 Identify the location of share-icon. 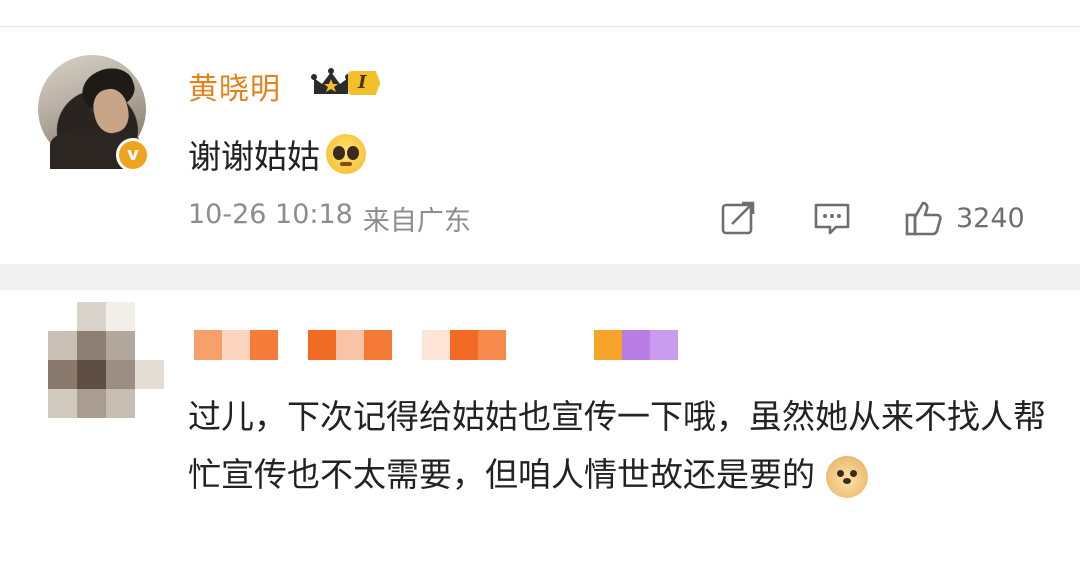
(738, 218).